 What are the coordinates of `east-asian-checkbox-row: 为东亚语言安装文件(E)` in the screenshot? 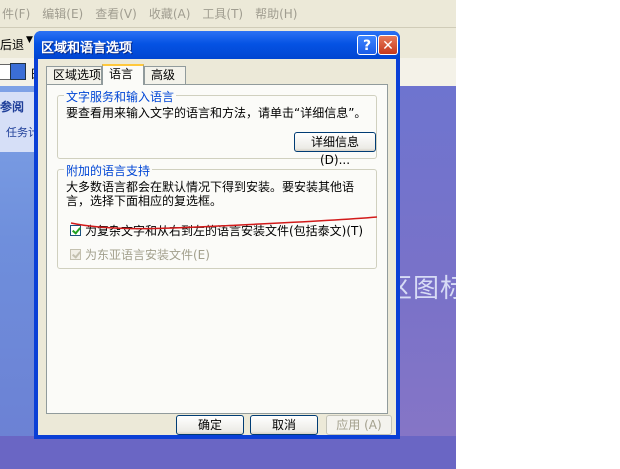 It's located at (140, 254).